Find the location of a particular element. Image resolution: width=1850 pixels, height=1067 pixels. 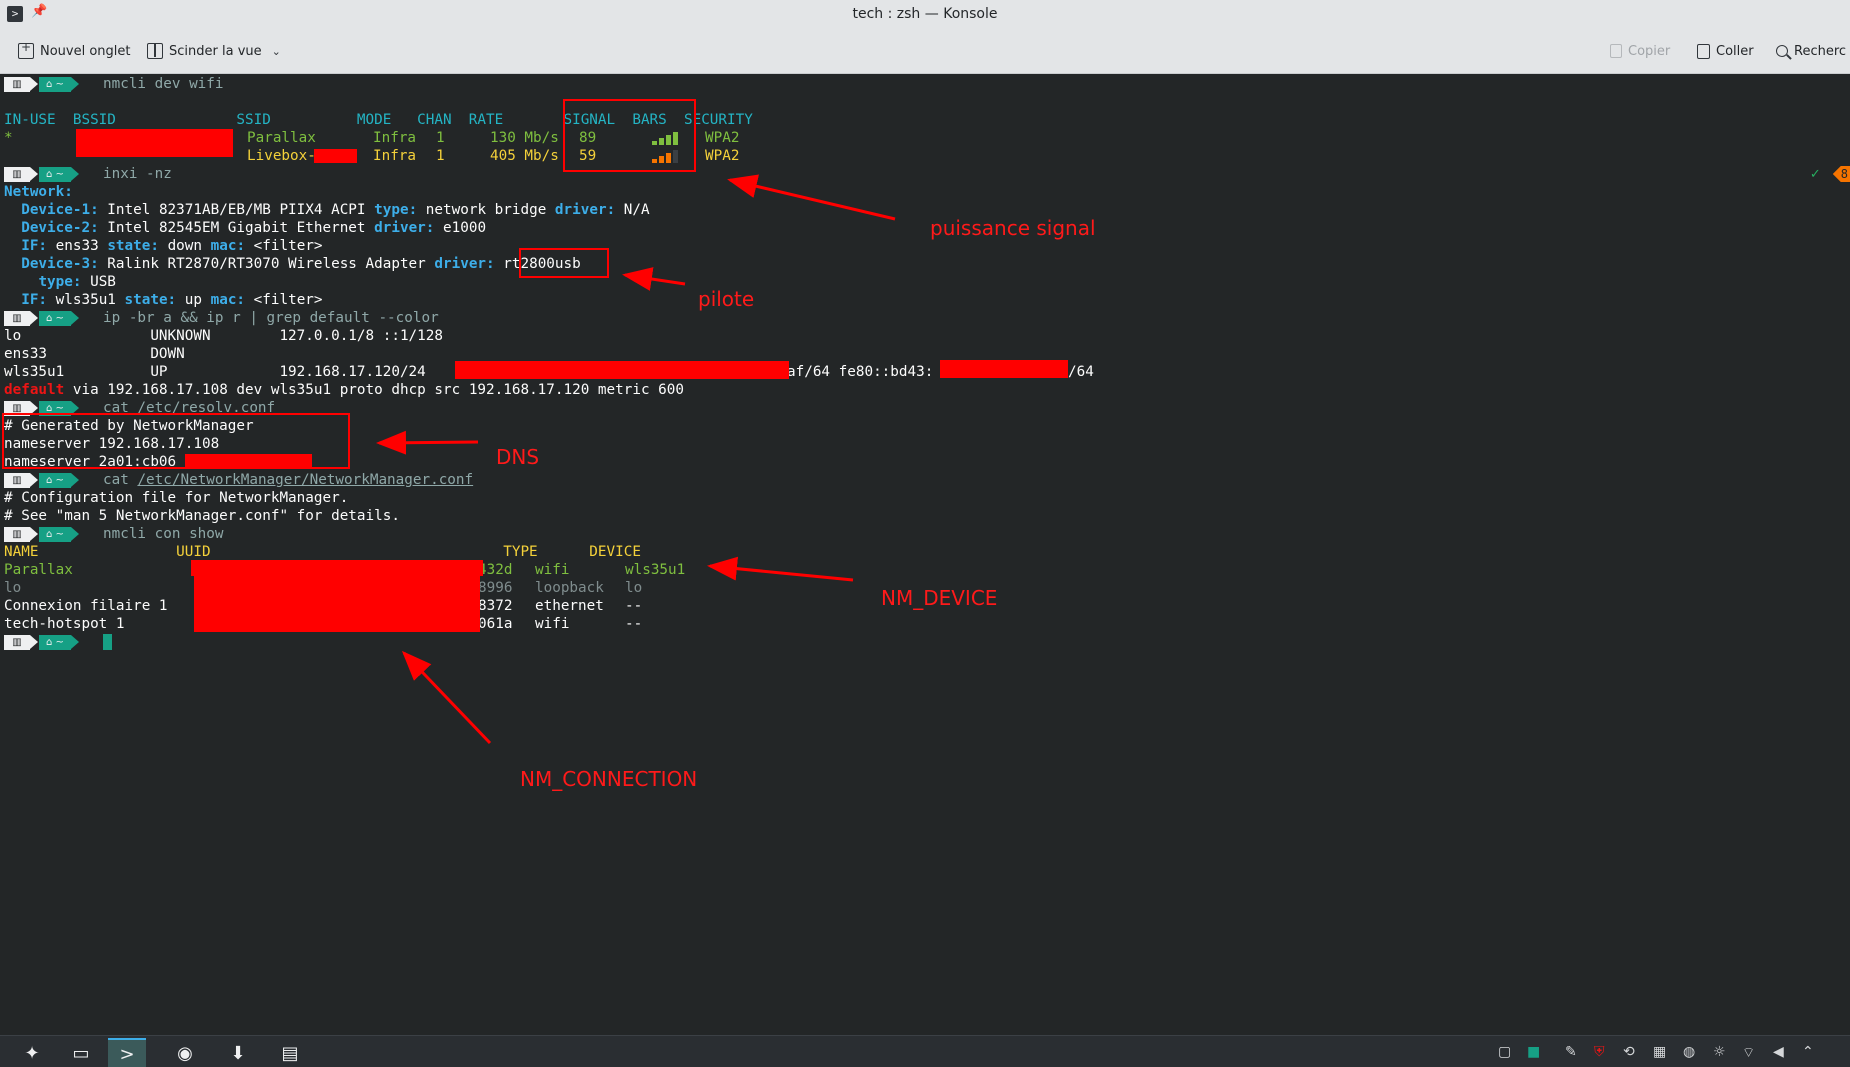

annotation-nm-device: NM_DEVICE is located at coordinates (939, 598).